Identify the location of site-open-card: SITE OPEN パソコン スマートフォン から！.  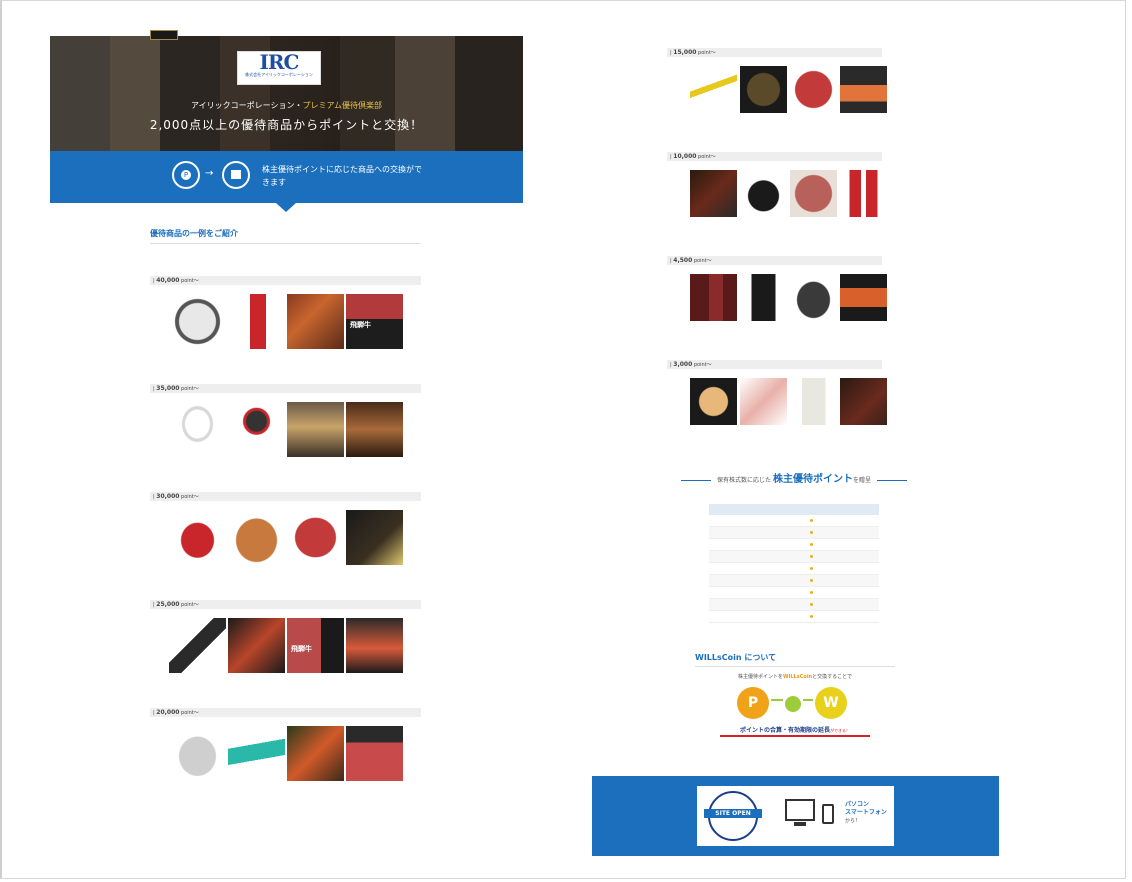
(795, 816).